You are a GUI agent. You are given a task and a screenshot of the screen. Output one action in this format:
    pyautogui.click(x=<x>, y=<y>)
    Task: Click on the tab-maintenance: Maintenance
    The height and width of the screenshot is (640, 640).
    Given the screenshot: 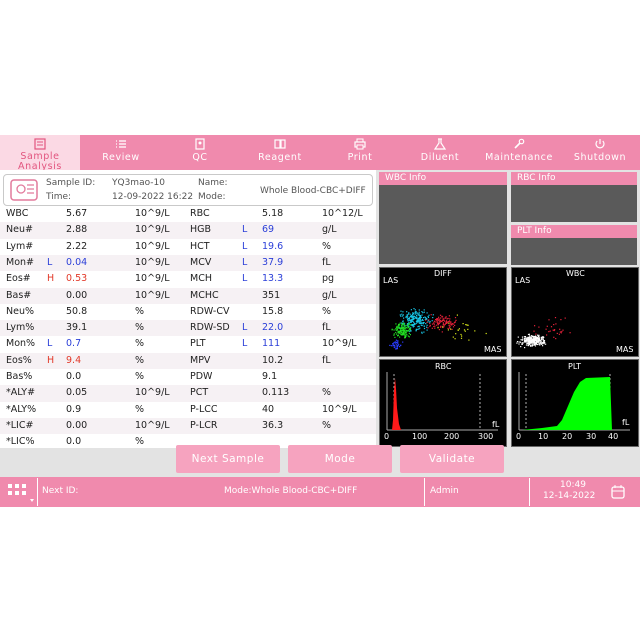 What is the action you would take?
    pyautogui.click(x=519, y=152)
    